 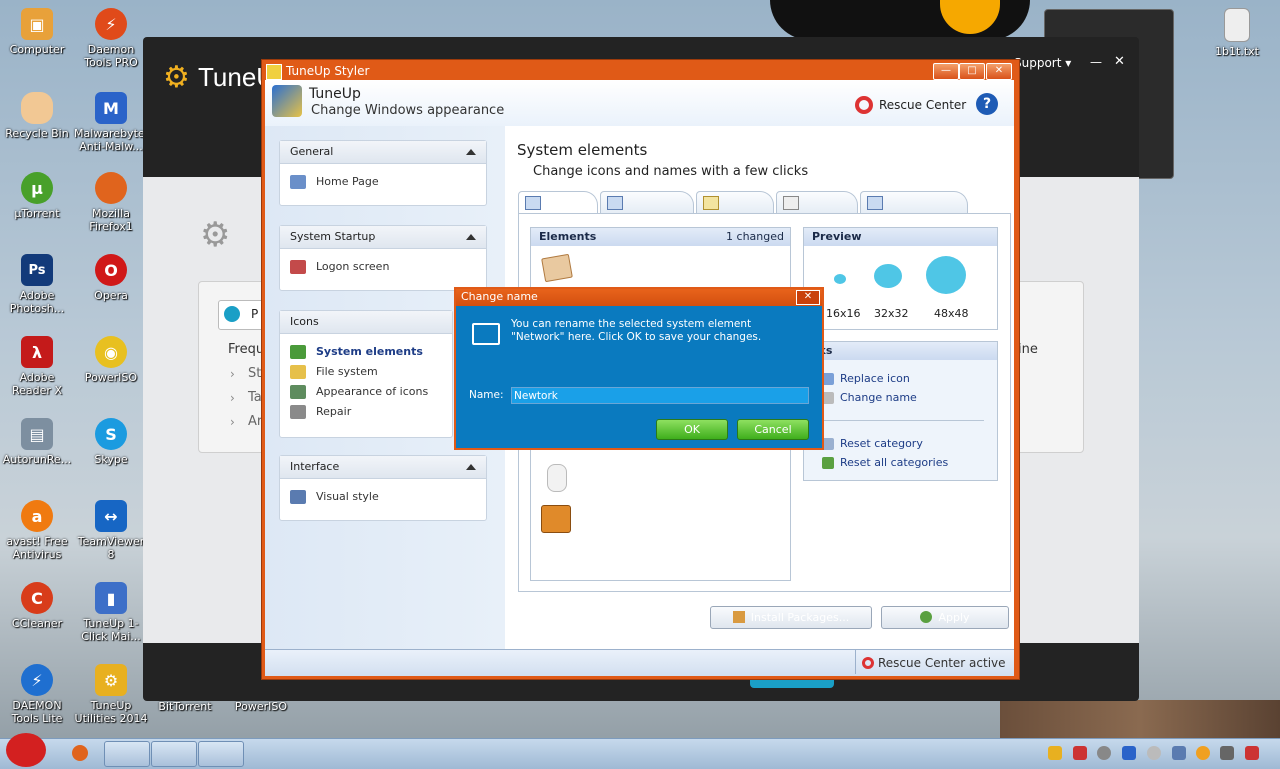 I want to click on tray-tuneup-icon, so click(x=1055, y=753).